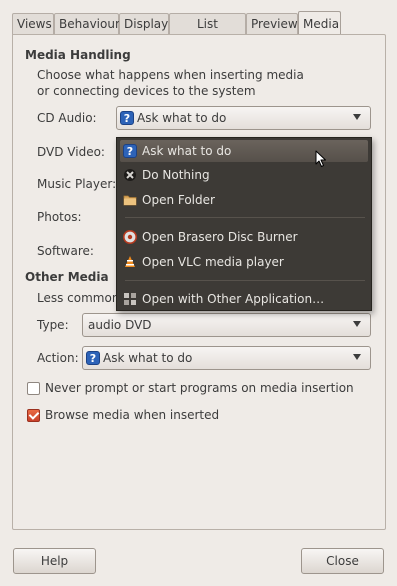 The width and height of the screenshot is (397, 586). Describe the element at coordinates (130, 261) in the screenshot. I see `vlc-icon` at that location.